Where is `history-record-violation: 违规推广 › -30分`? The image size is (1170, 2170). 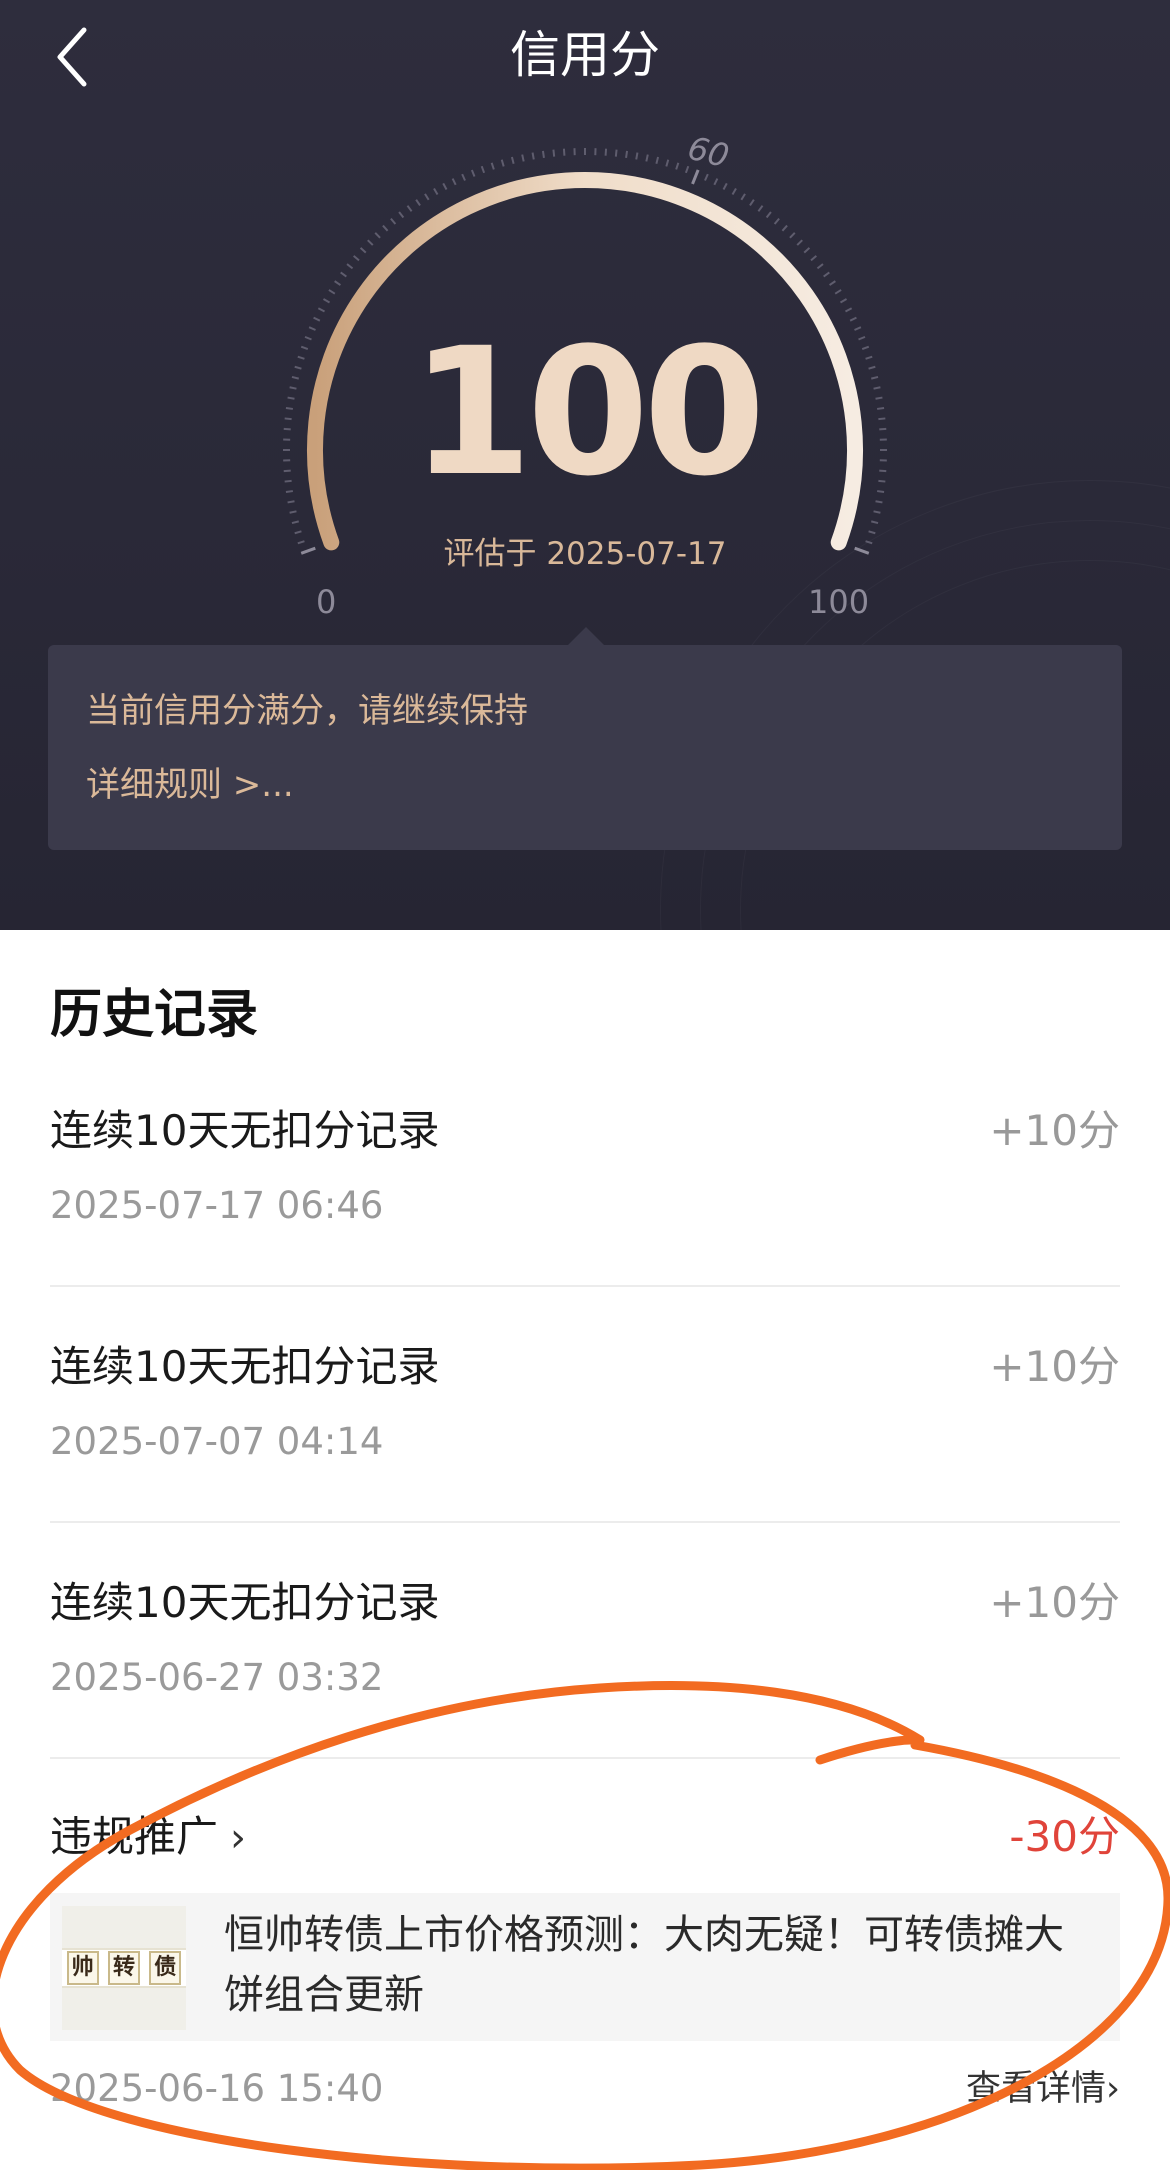
history-record-violation: 违规推广 › -30分 is located at coordinates (585, 1839).